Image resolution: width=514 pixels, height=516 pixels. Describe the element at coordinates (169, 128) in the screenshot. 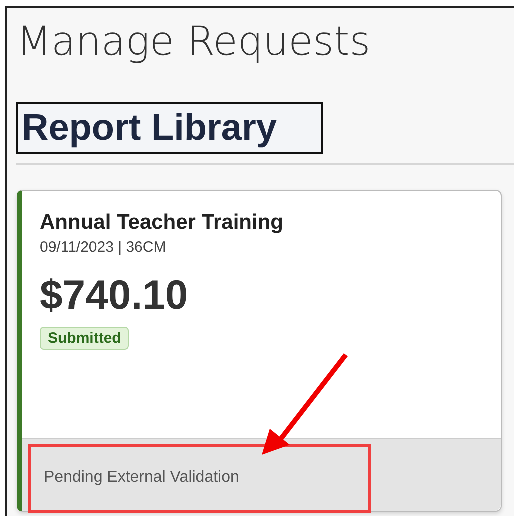

I see `section-heading: Report Library` at that location.